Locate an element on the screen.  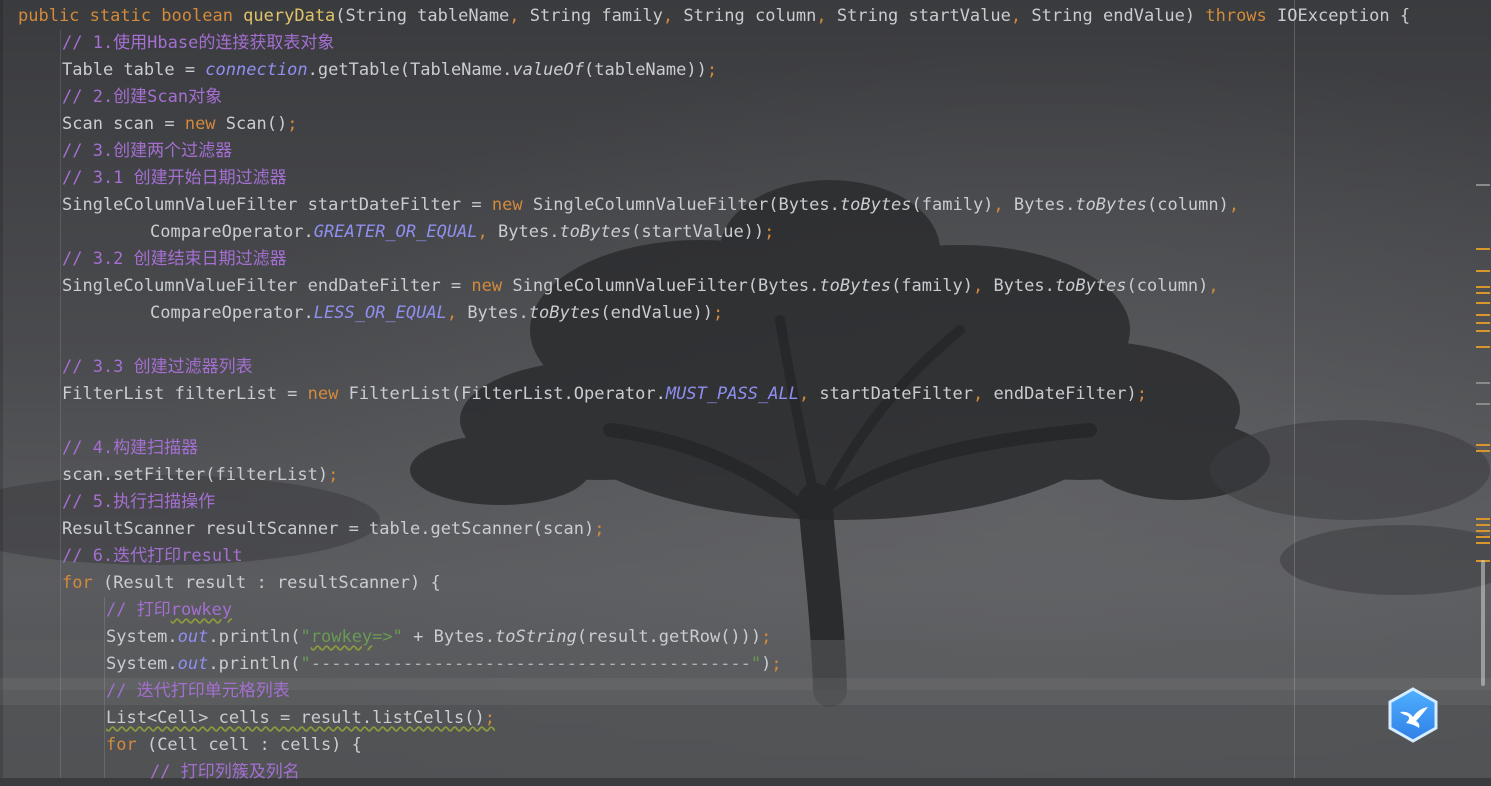
code-token: // 5.执行扫描操作 is located at coordinates (139, 502).